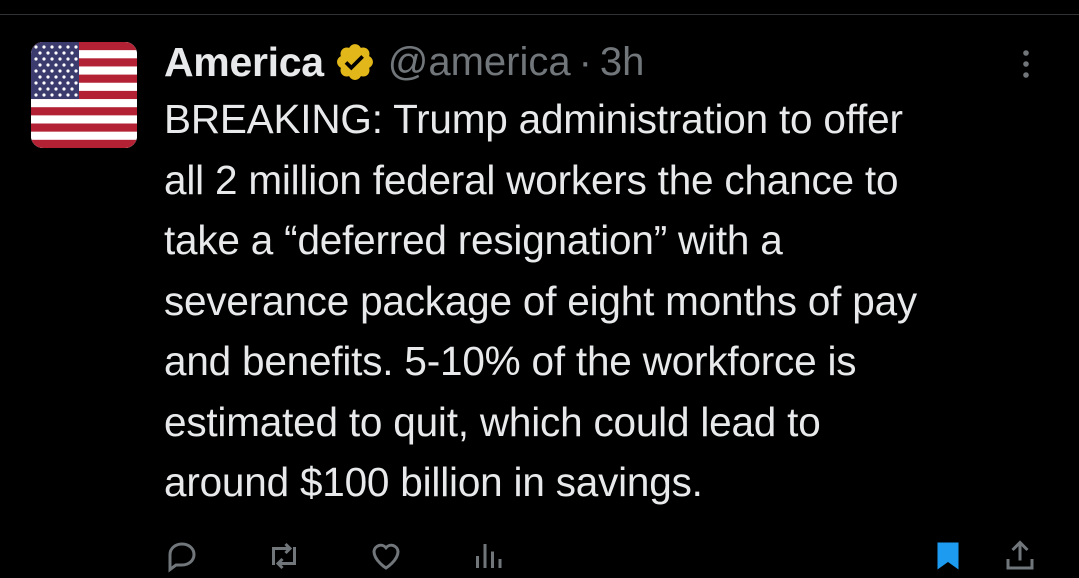  I want to click on repost-button, so click(287, 556).